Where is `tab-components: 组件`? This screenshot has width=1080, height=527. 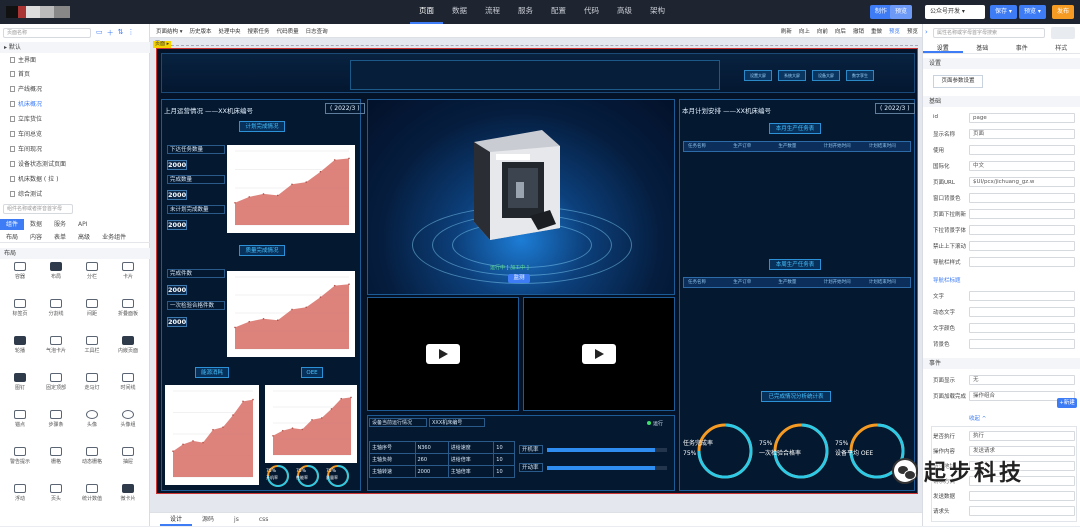 tab-components: 组件 is located at coordinates (12, 224).